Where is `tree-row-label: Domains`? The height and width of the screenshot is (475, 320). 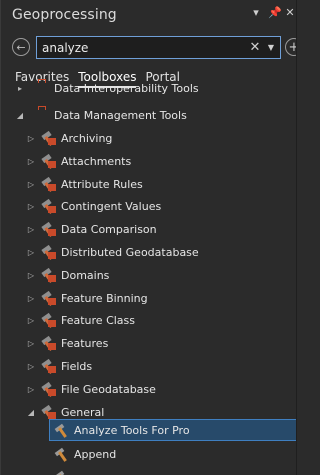 tree-row-label: Domains is located at coordinates (85, 275).